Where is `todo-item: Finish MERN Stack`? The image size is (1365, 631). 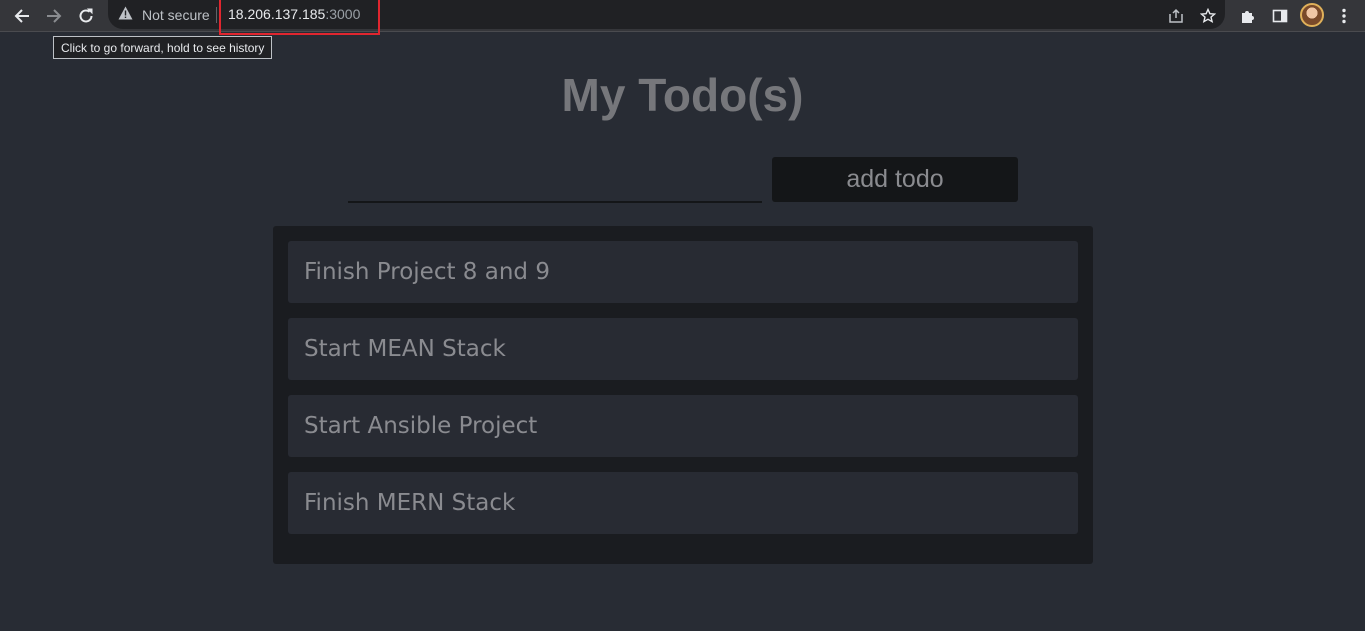
todo-item: Finish MERN Stack is located at coordinates (683, 503).